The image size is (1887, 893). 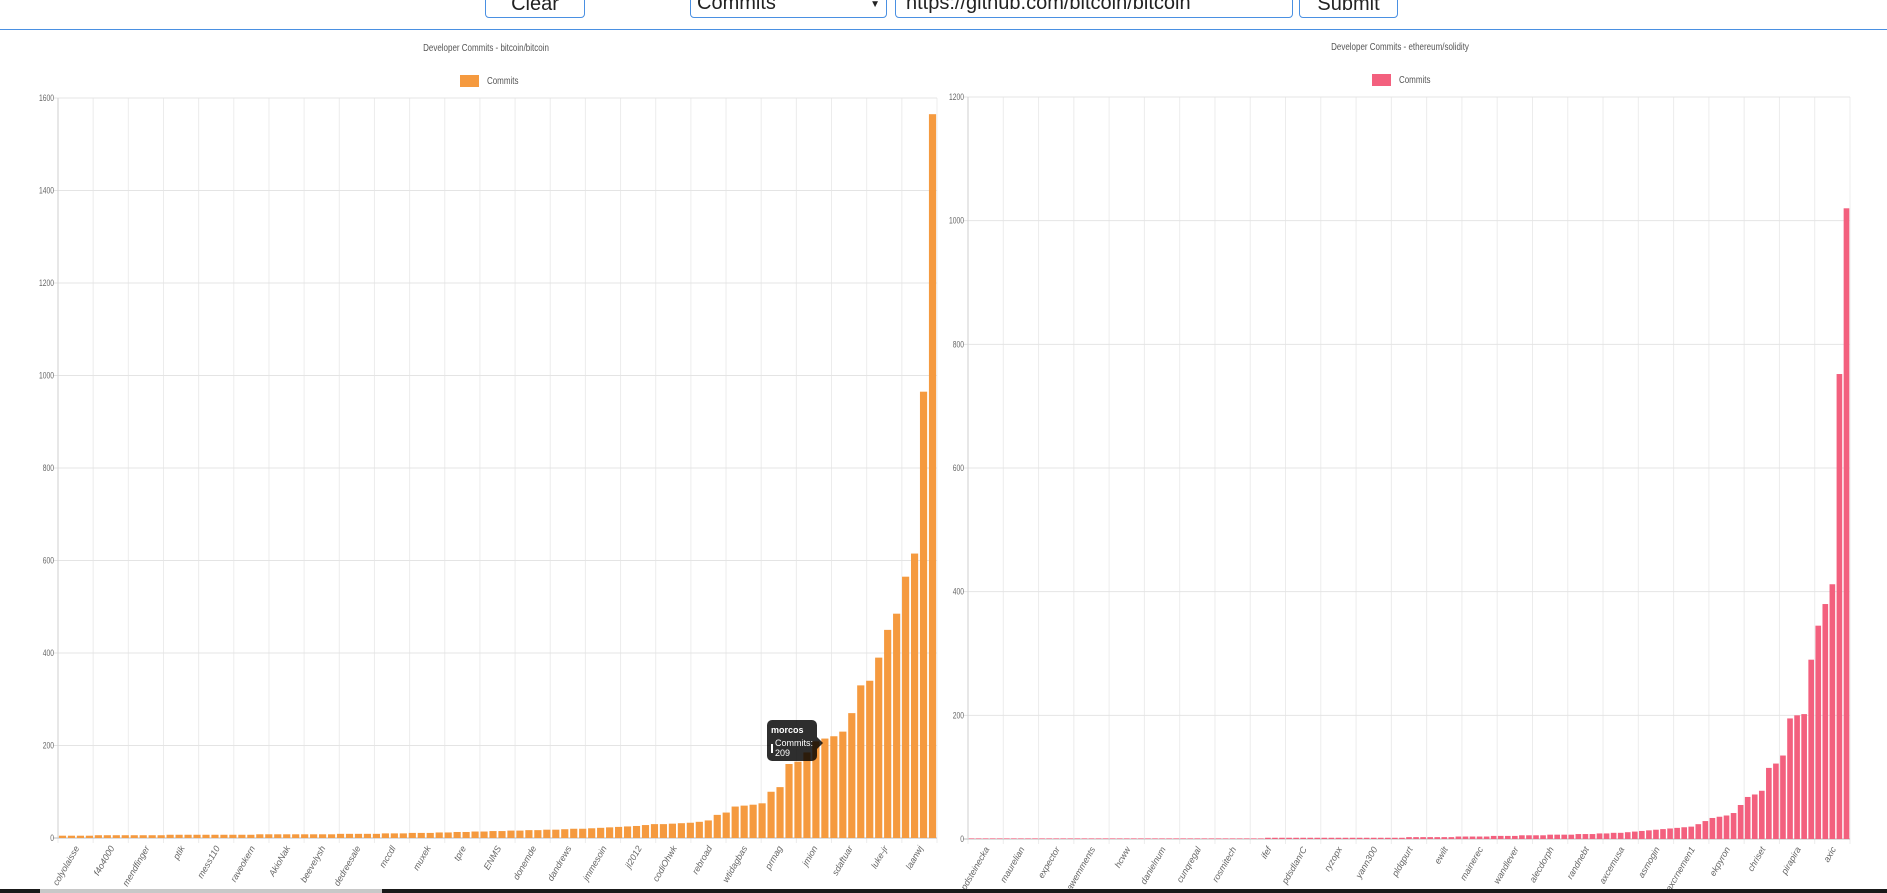 What do you see at coordinates (820, 743) in the screenshot?
I see `tooltip-caret` at bounding box center [820, 743].